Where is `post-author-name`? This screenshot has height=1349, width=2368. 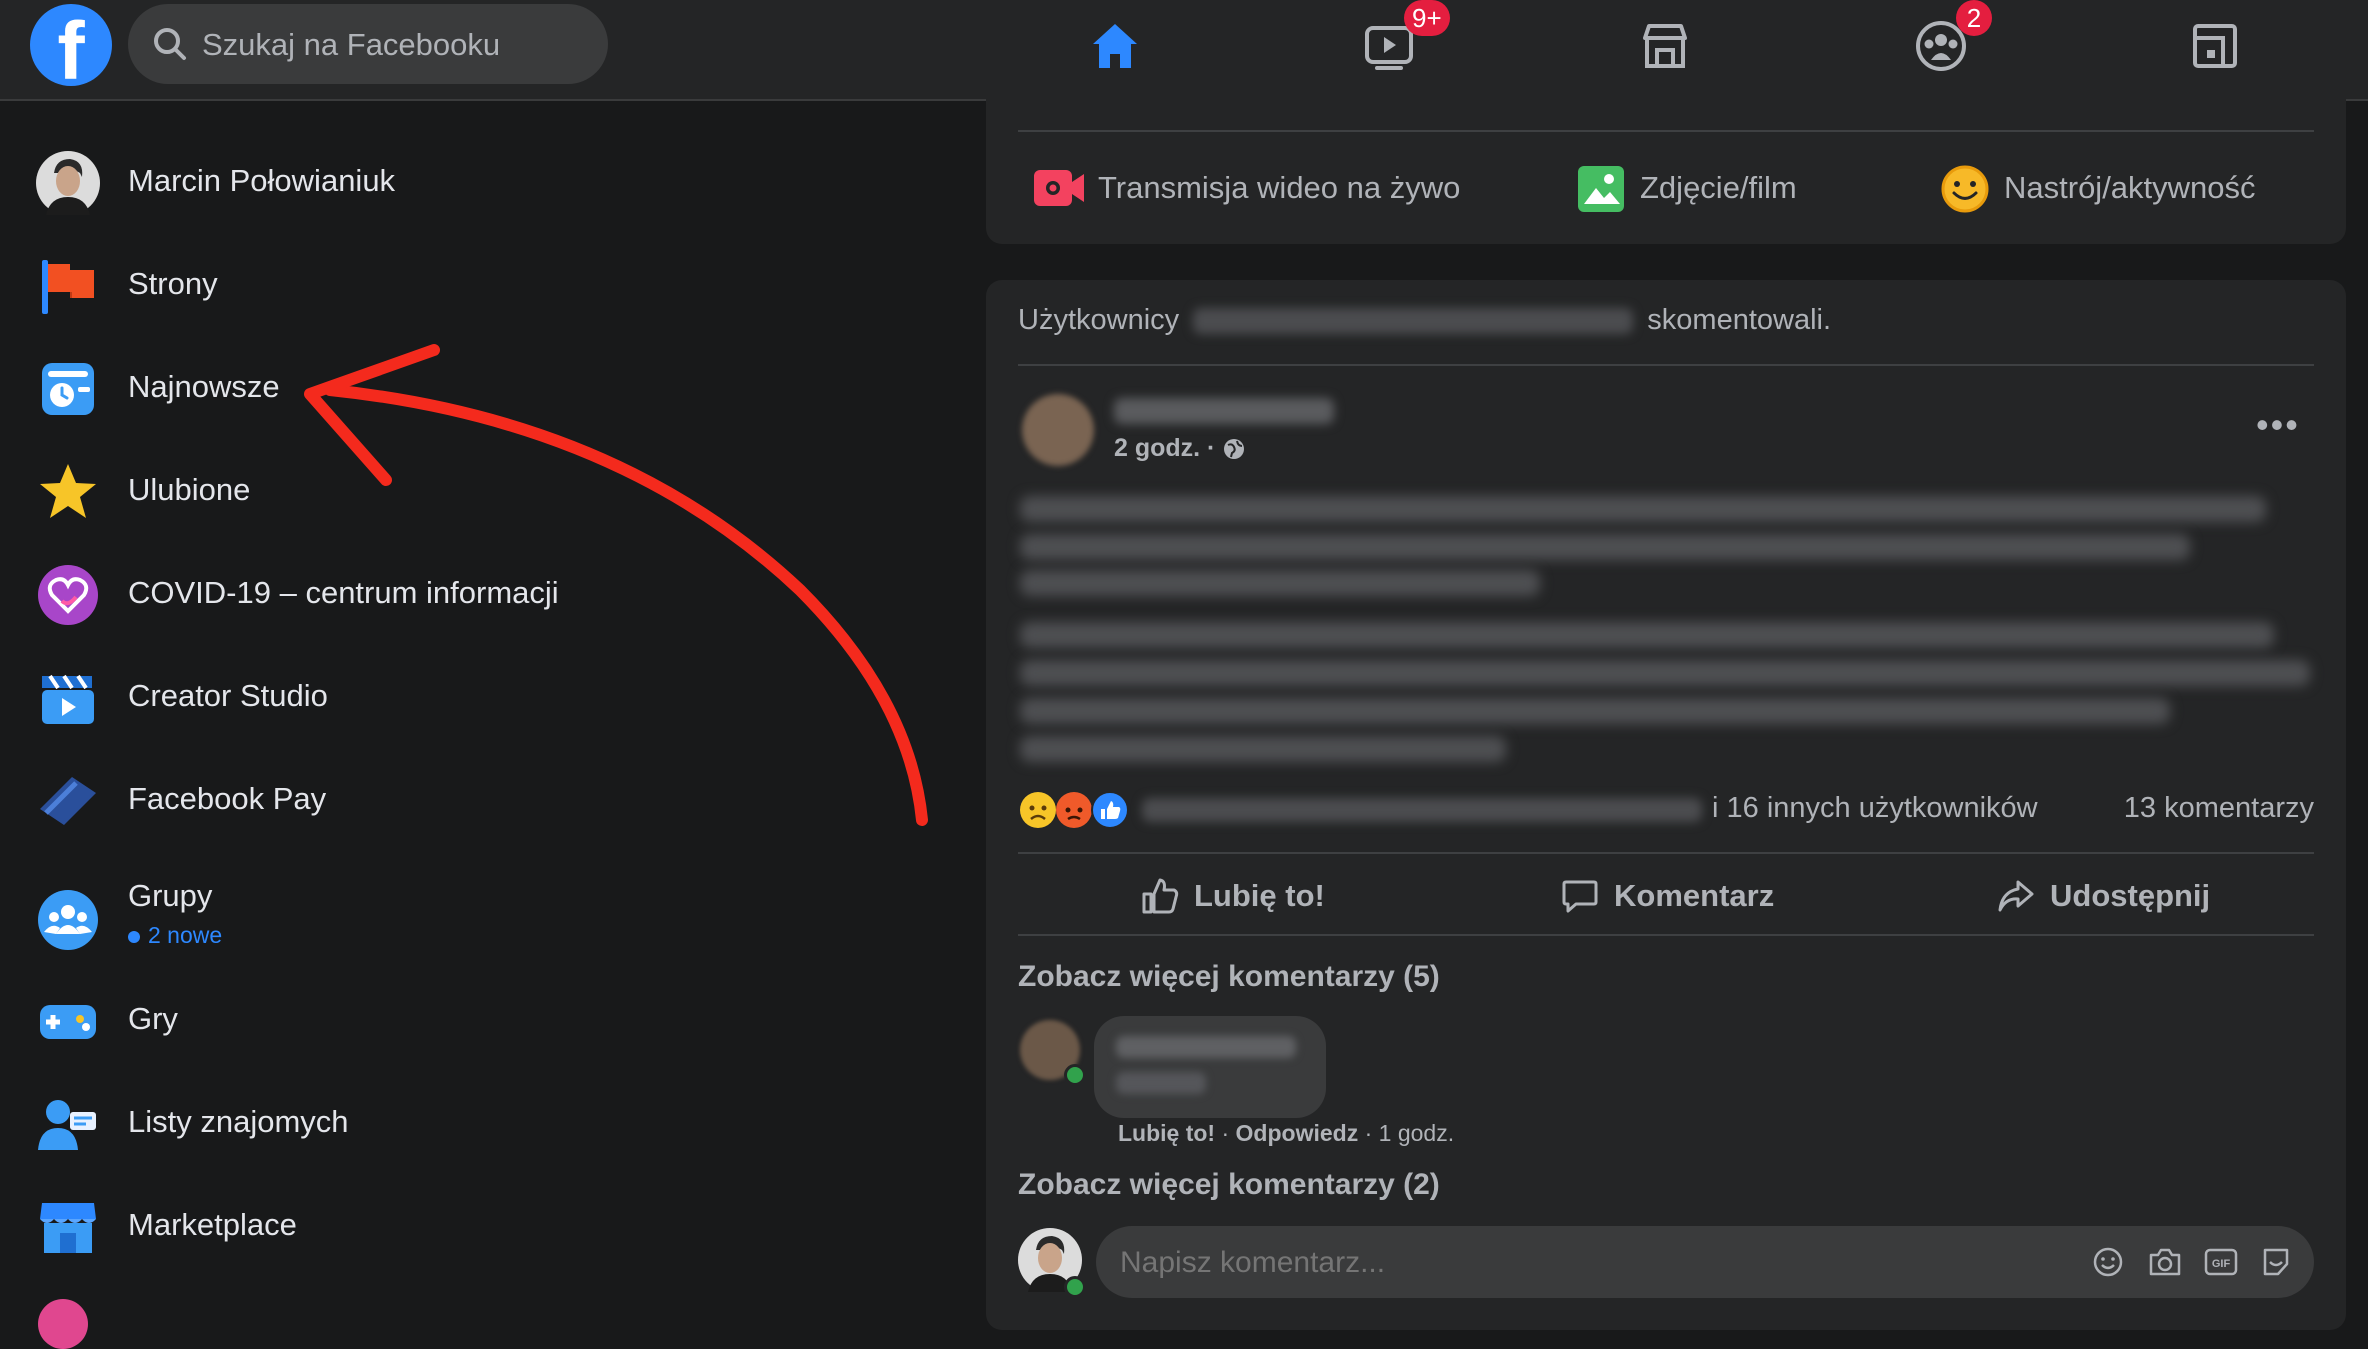 post-author-name is located at coordinates (1224, 411).